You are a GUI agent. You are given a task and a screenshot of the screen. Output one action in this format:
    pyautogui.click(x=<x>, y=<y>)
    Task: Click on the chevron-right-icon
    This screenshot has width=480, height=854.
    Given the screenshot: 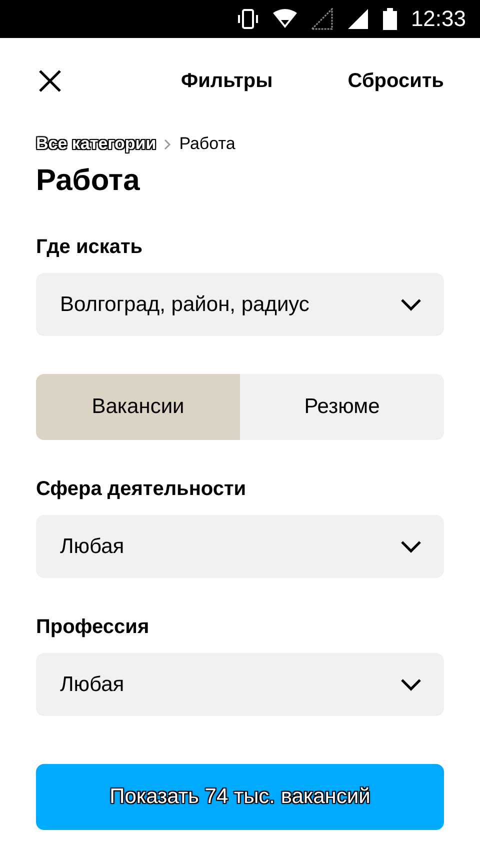 What is the action you would take?
    pyautogui.click(x=168, y=144)
    